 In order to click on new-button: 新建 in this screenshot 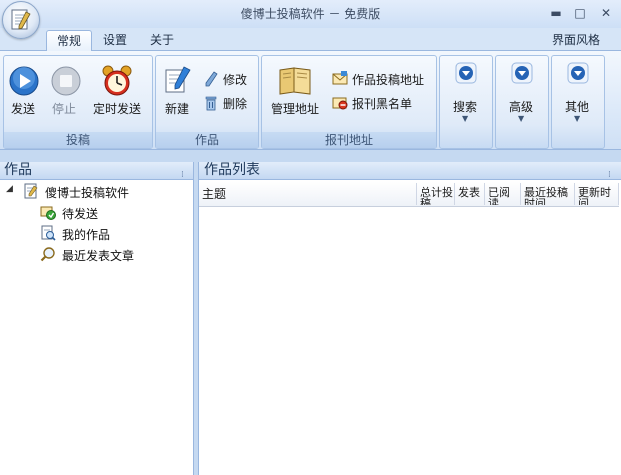, I will do `click(178, 92)`.